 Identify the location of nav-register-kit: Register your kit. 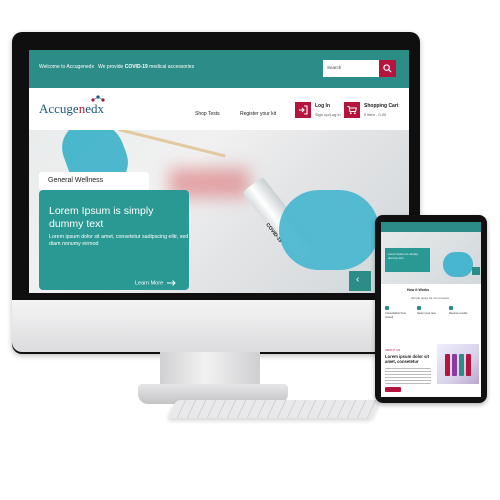
(258, 114).